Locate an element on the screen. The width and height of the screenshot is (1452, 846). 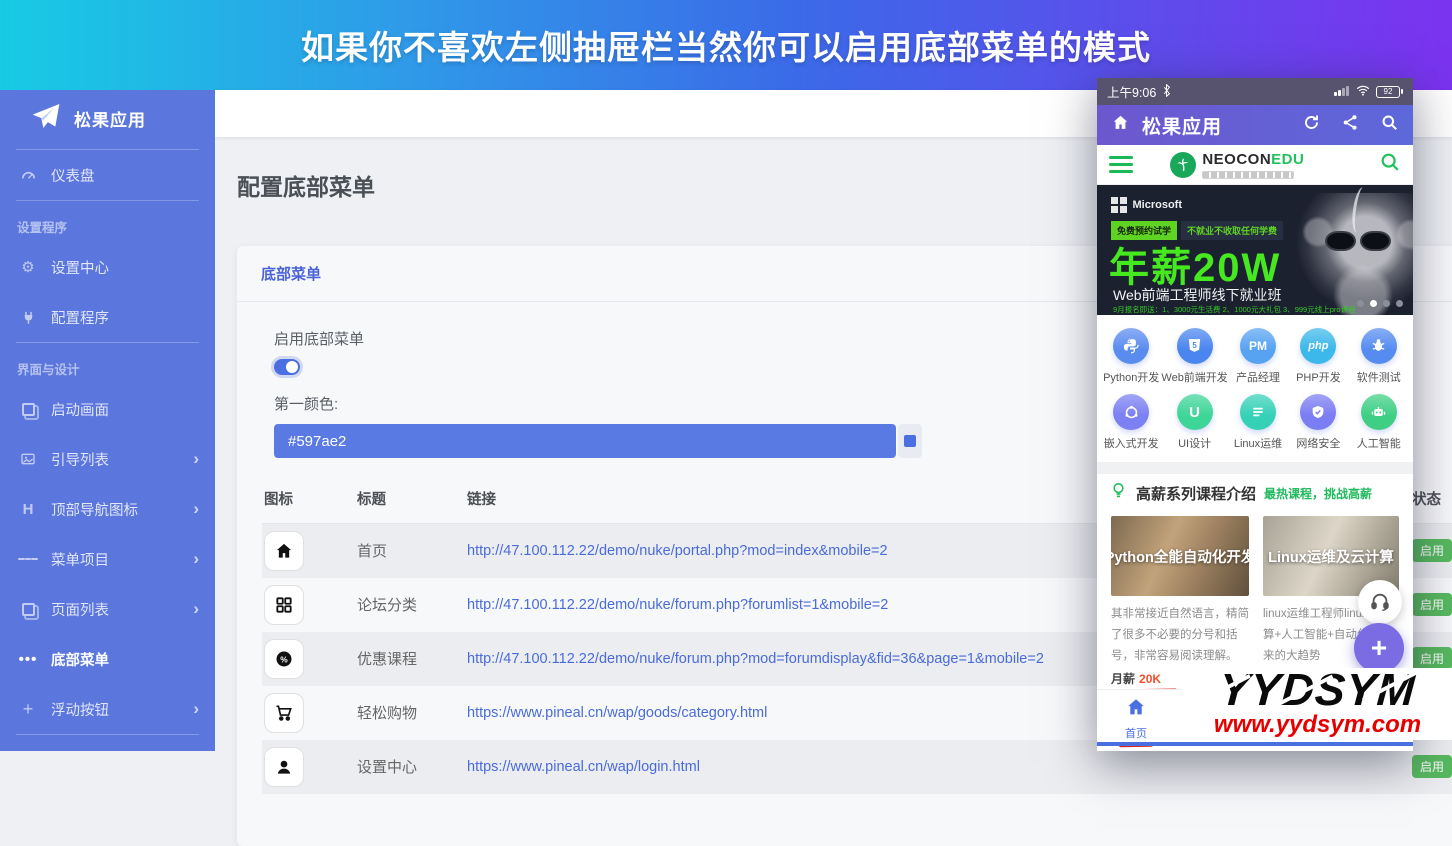
grid-item-python: Python开发 is located at coordinates (1131, 356).